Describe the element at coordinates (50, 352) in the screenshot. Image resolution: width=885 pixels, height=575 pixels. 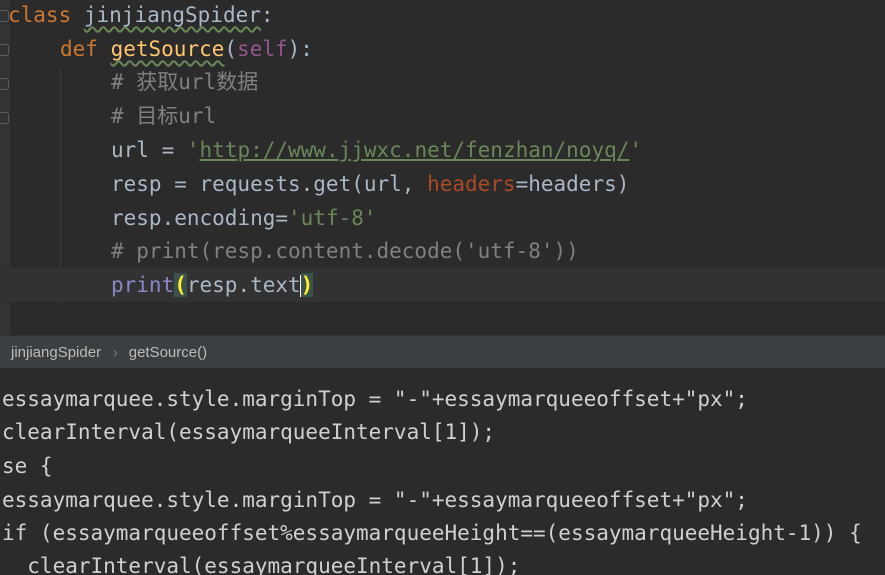
I see `breadcrumb-item-class: jinjiangSpider` at that location.